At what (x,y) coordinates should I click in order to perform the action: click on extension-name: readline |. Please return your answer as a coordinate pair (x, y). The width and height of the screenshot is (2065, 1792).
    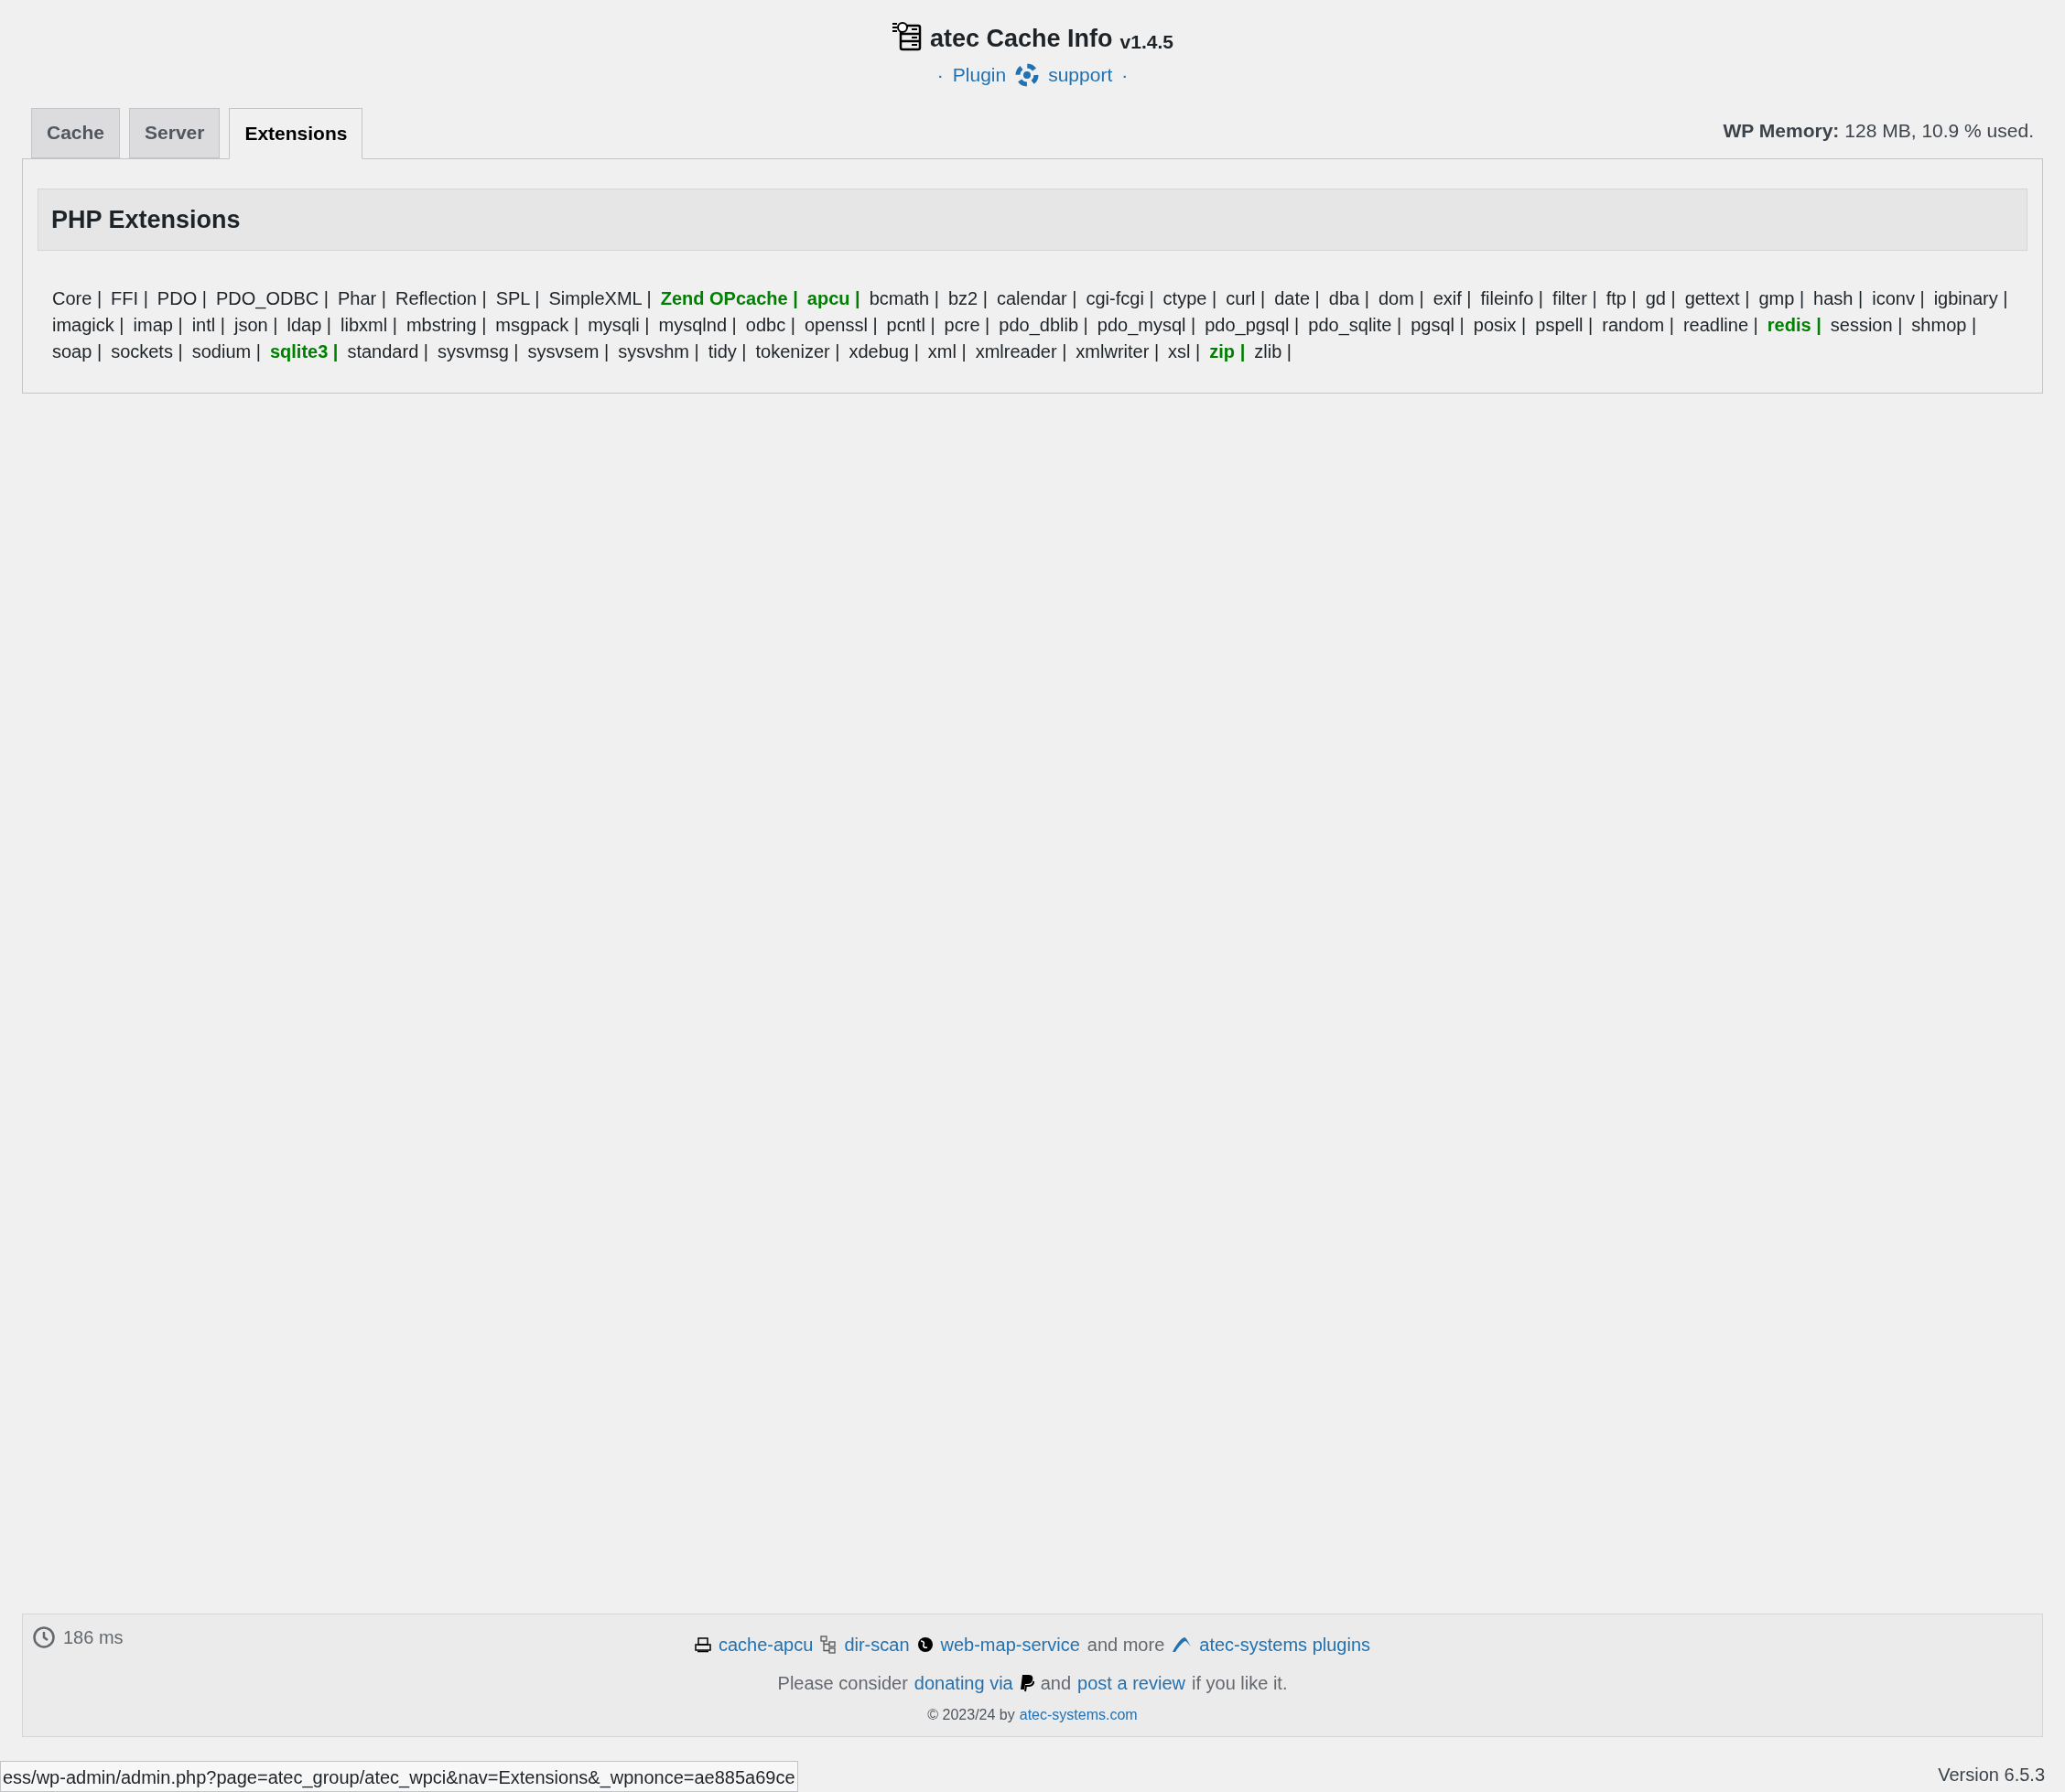
    Looking at the image, I should click on (1720, 325).